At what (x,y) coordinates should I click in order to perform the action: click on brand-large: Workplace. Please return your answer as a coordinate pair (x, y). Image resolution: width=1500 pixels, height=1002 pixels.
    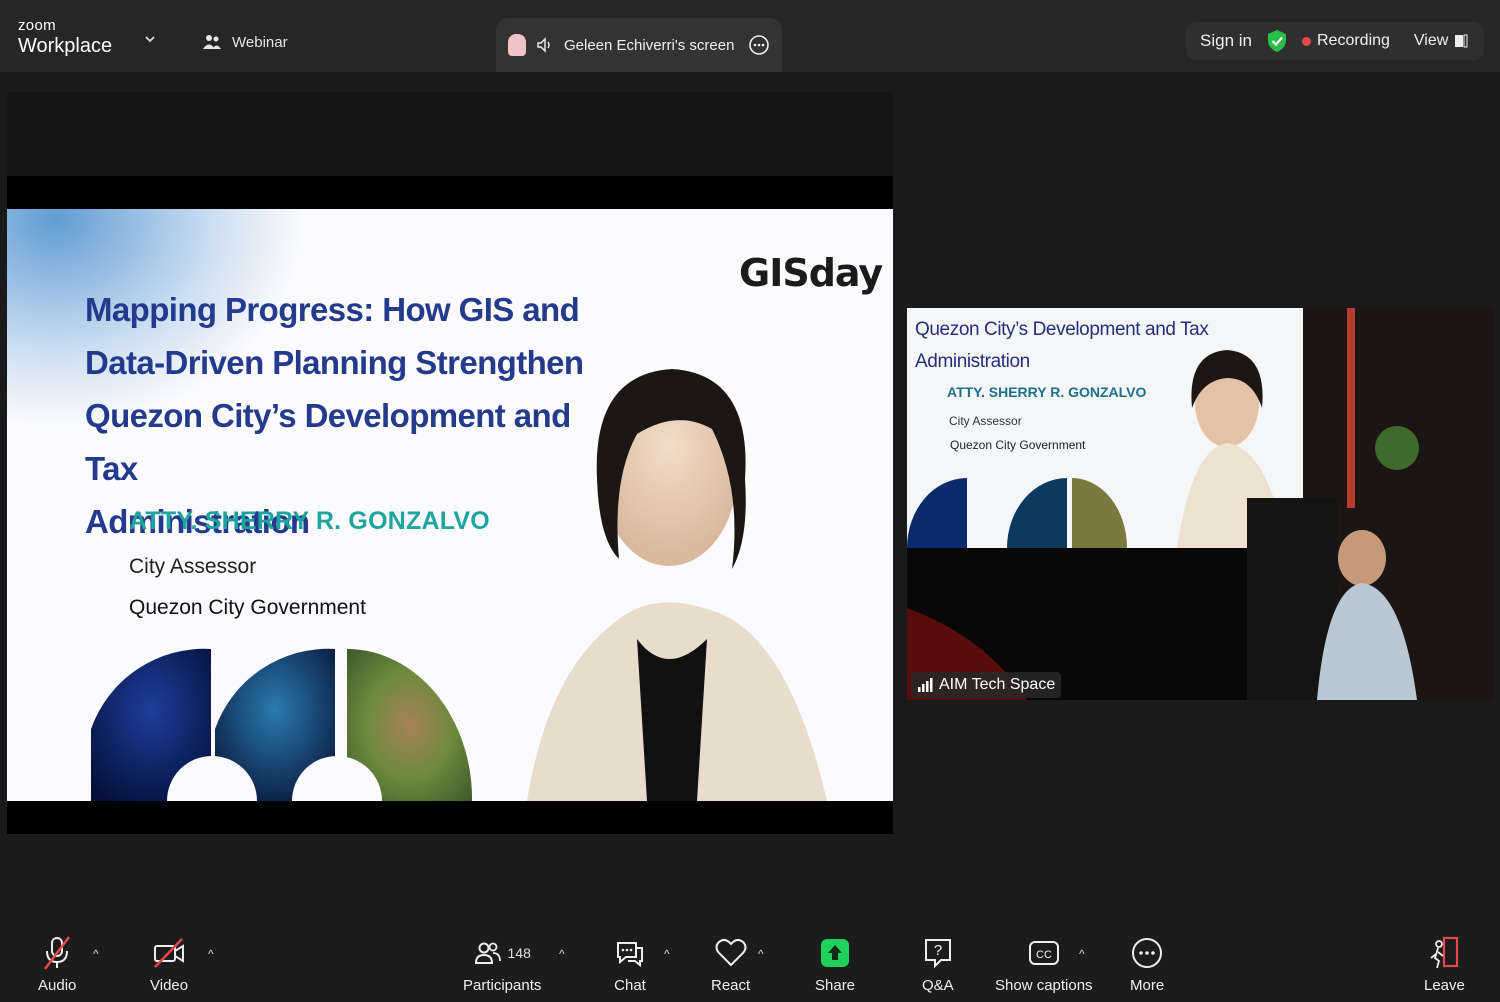
    Looking at the image, I should click on (65, 46).